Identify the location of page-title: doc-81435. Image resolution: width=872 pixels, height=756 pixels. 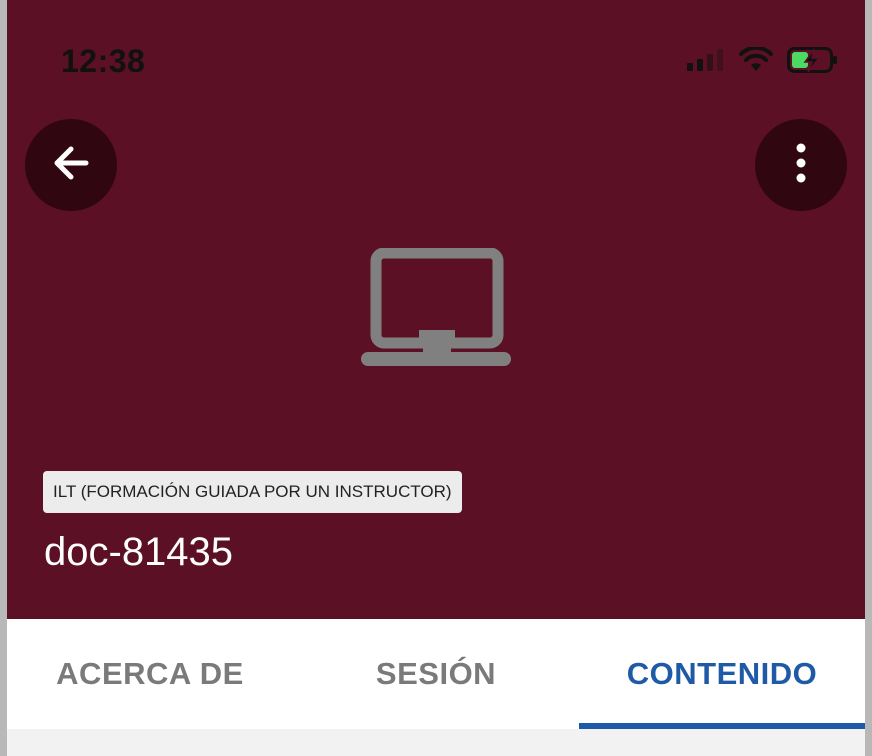
(139, 552).